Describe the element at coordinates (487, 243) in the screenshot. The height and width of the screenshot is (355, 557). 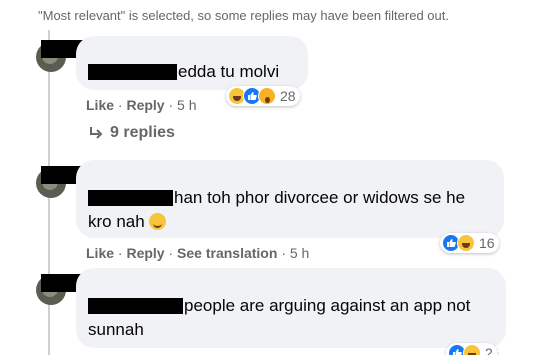
I see `reaction-count: 16` at that location.